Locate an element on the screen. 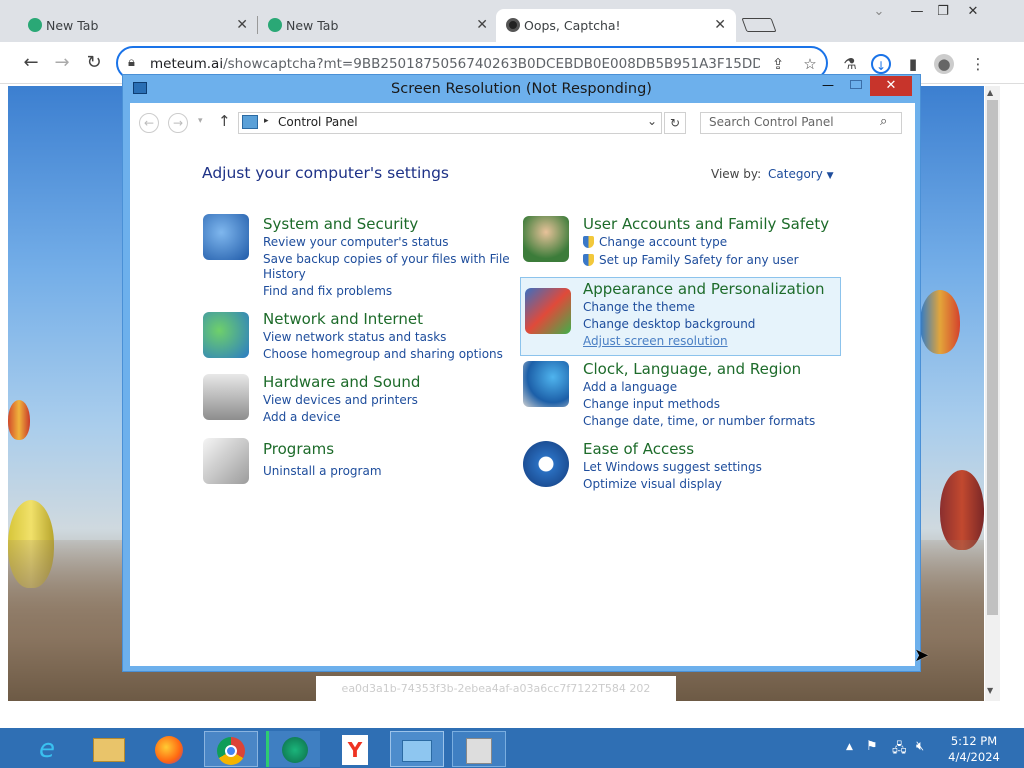 Image resolution: width=1024 pixels, height=768 pixels. link-add-language: Add a language is located at coordinates (630, 387).